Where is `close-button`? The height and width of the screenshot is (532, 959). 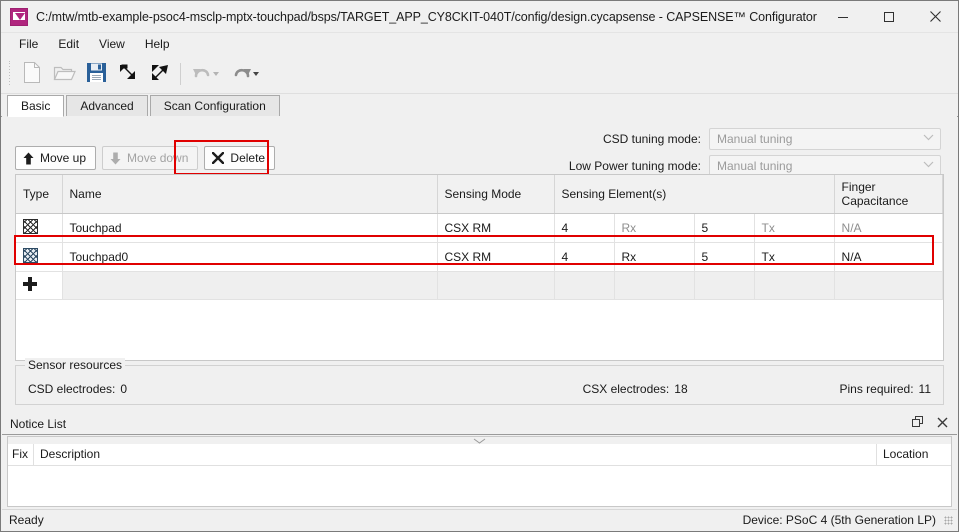
close-button is located at coordinates (935, 16).